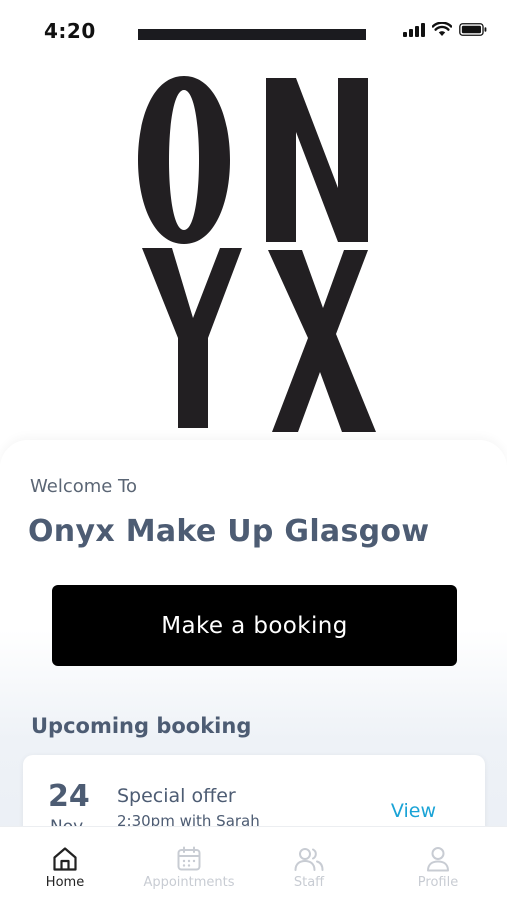 This screenshot has height=901, width=507. Describe the element at coordinates (189, 858) in the screenshot. I see `calendar-icon` at that location.